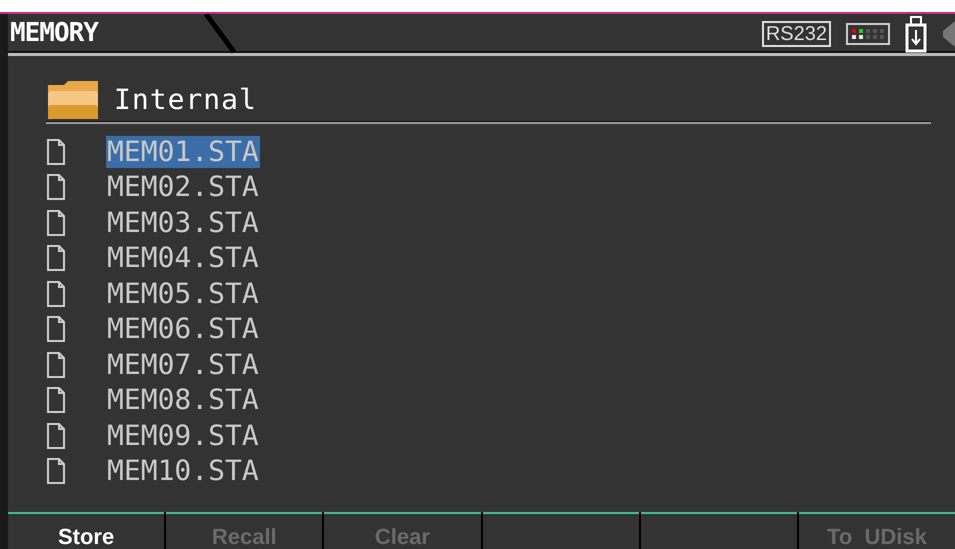 The image size is (955, 549). Describe the element at coordinates (183, 364) in the screenshot. I see `file-name: MEM07.STA` at that location.